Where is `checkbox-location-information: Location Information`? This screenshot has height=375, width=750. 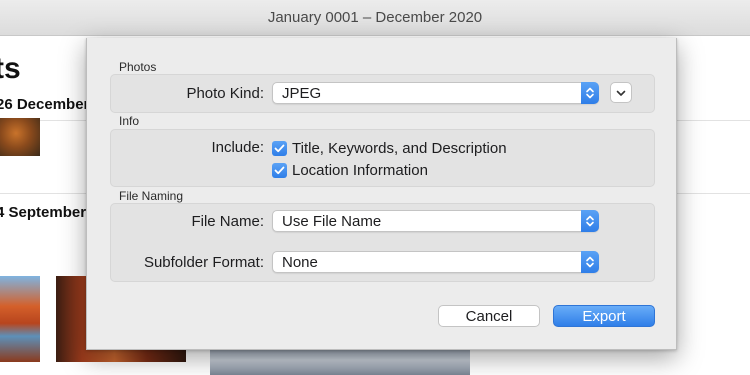
checkbox-location-information: Location Information is located at coordinates (350, 170).